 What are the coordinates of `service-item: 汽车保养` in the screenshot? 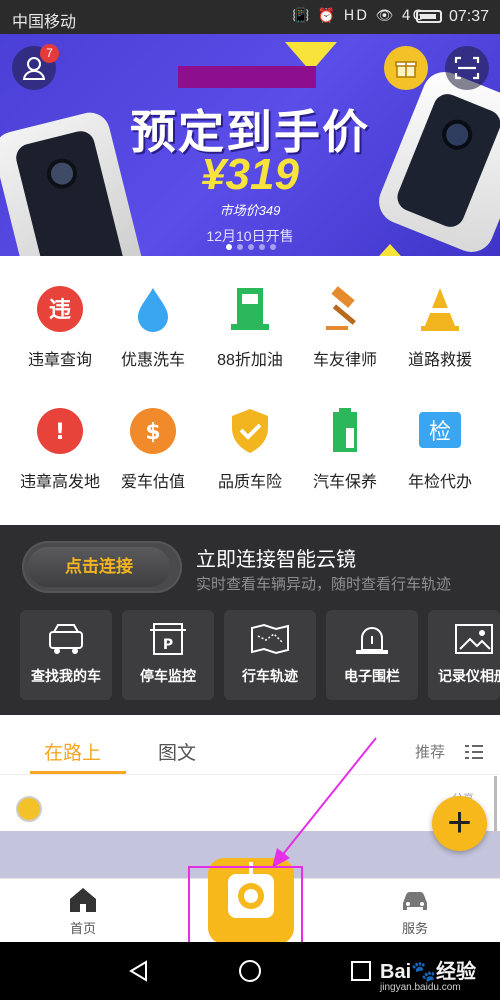 It's located at (345, 449).